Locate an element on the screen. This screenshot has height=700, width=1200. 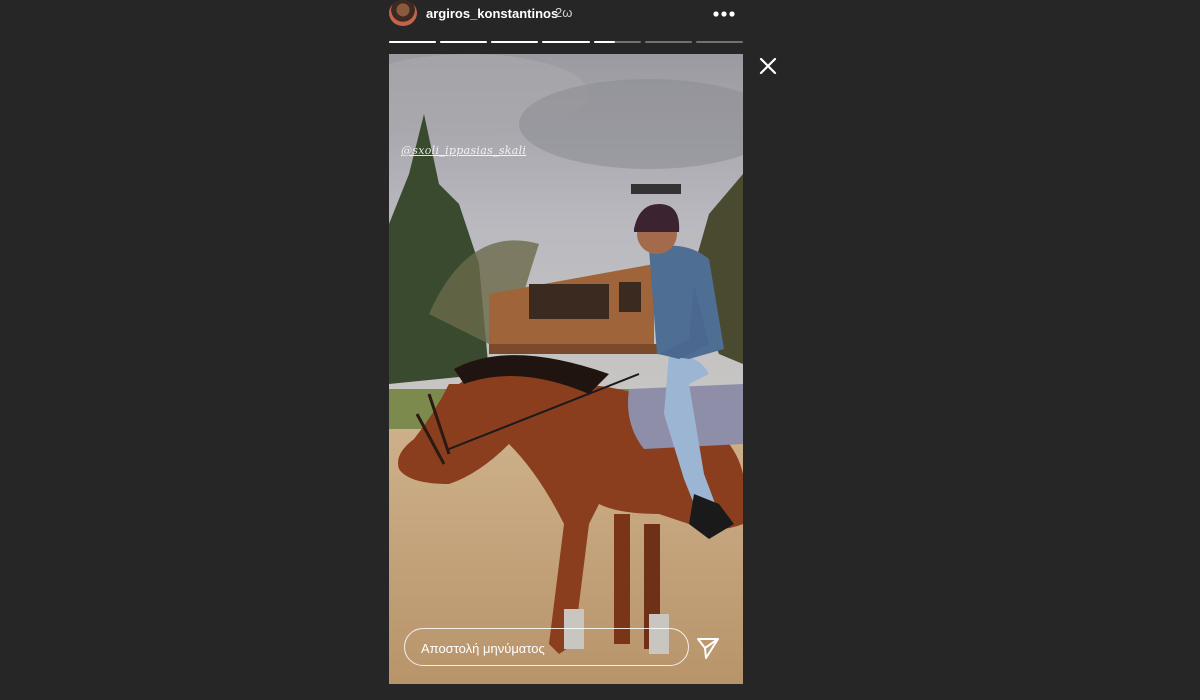
send-button is located at coordinates (708, 648).